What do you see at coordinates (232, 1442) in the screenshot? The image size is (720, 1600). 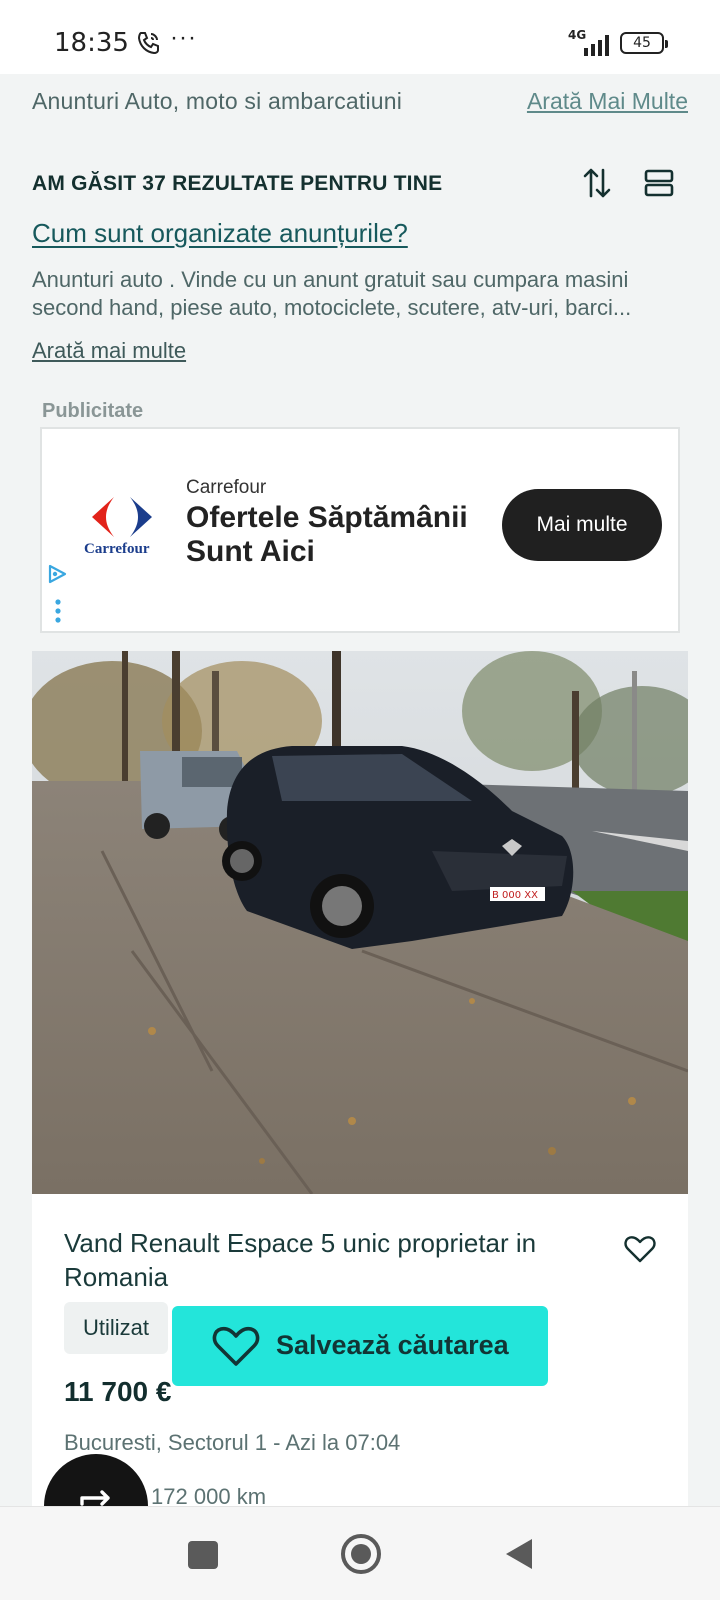 I see `listing-location-date: Bucuresti, Sectorul 1 - Azi la 07:04` at bounding box center [232, 1442].